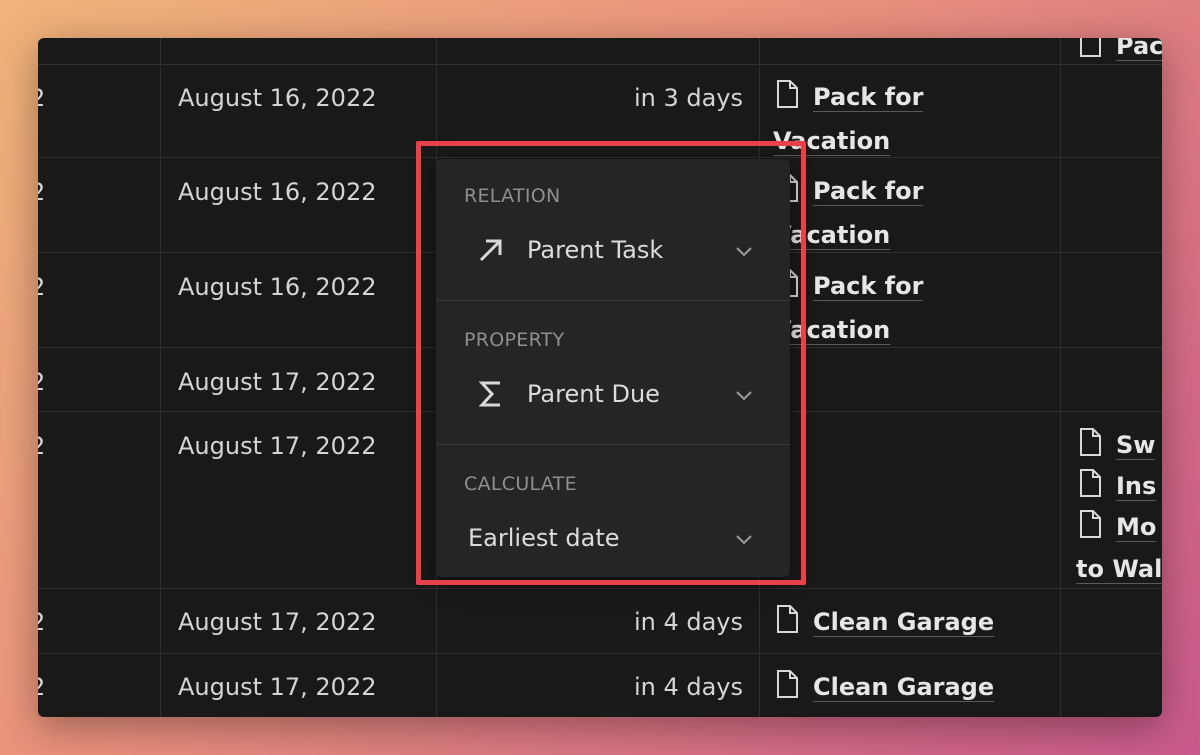  I want to click on arrow-up-right-icon, so click(491, 250).